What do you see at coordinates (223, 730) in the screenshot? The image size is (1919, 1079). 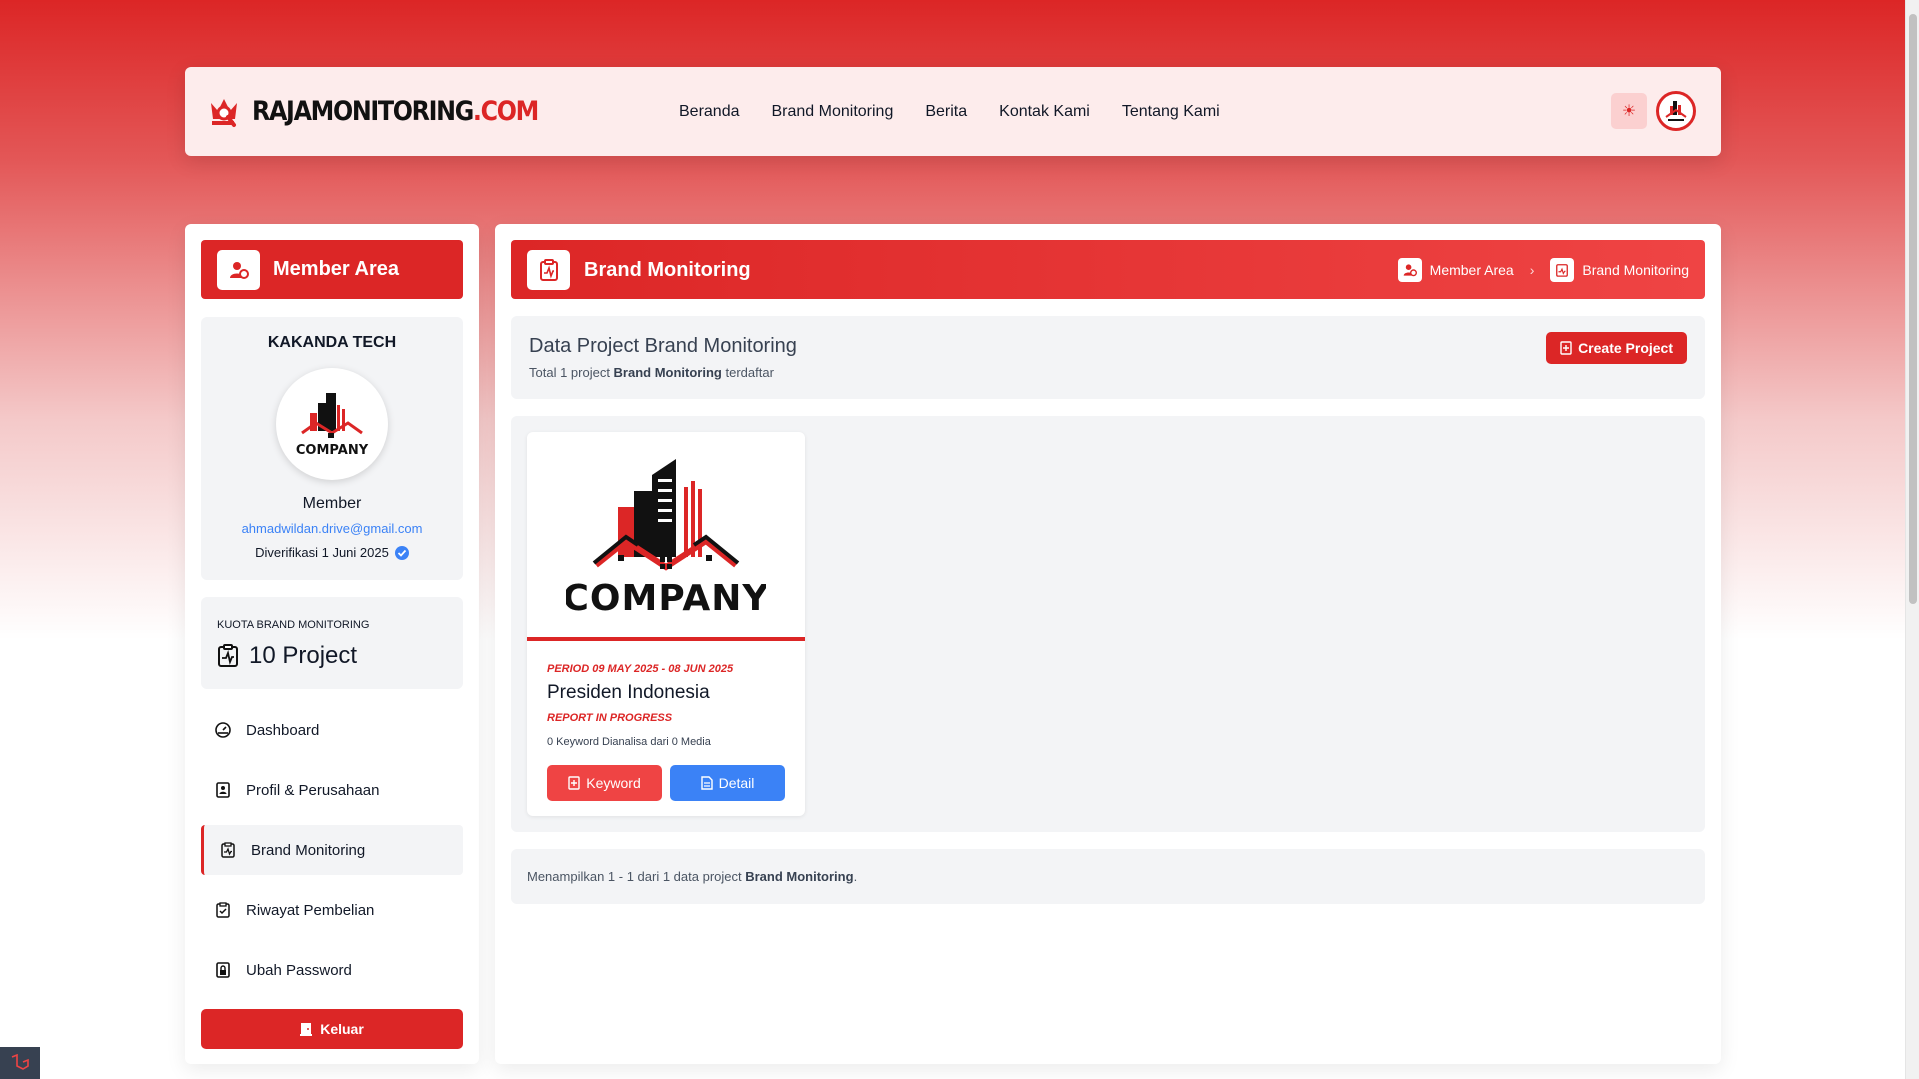 I see `dashboard-icon` at bounding box center [223, 730].